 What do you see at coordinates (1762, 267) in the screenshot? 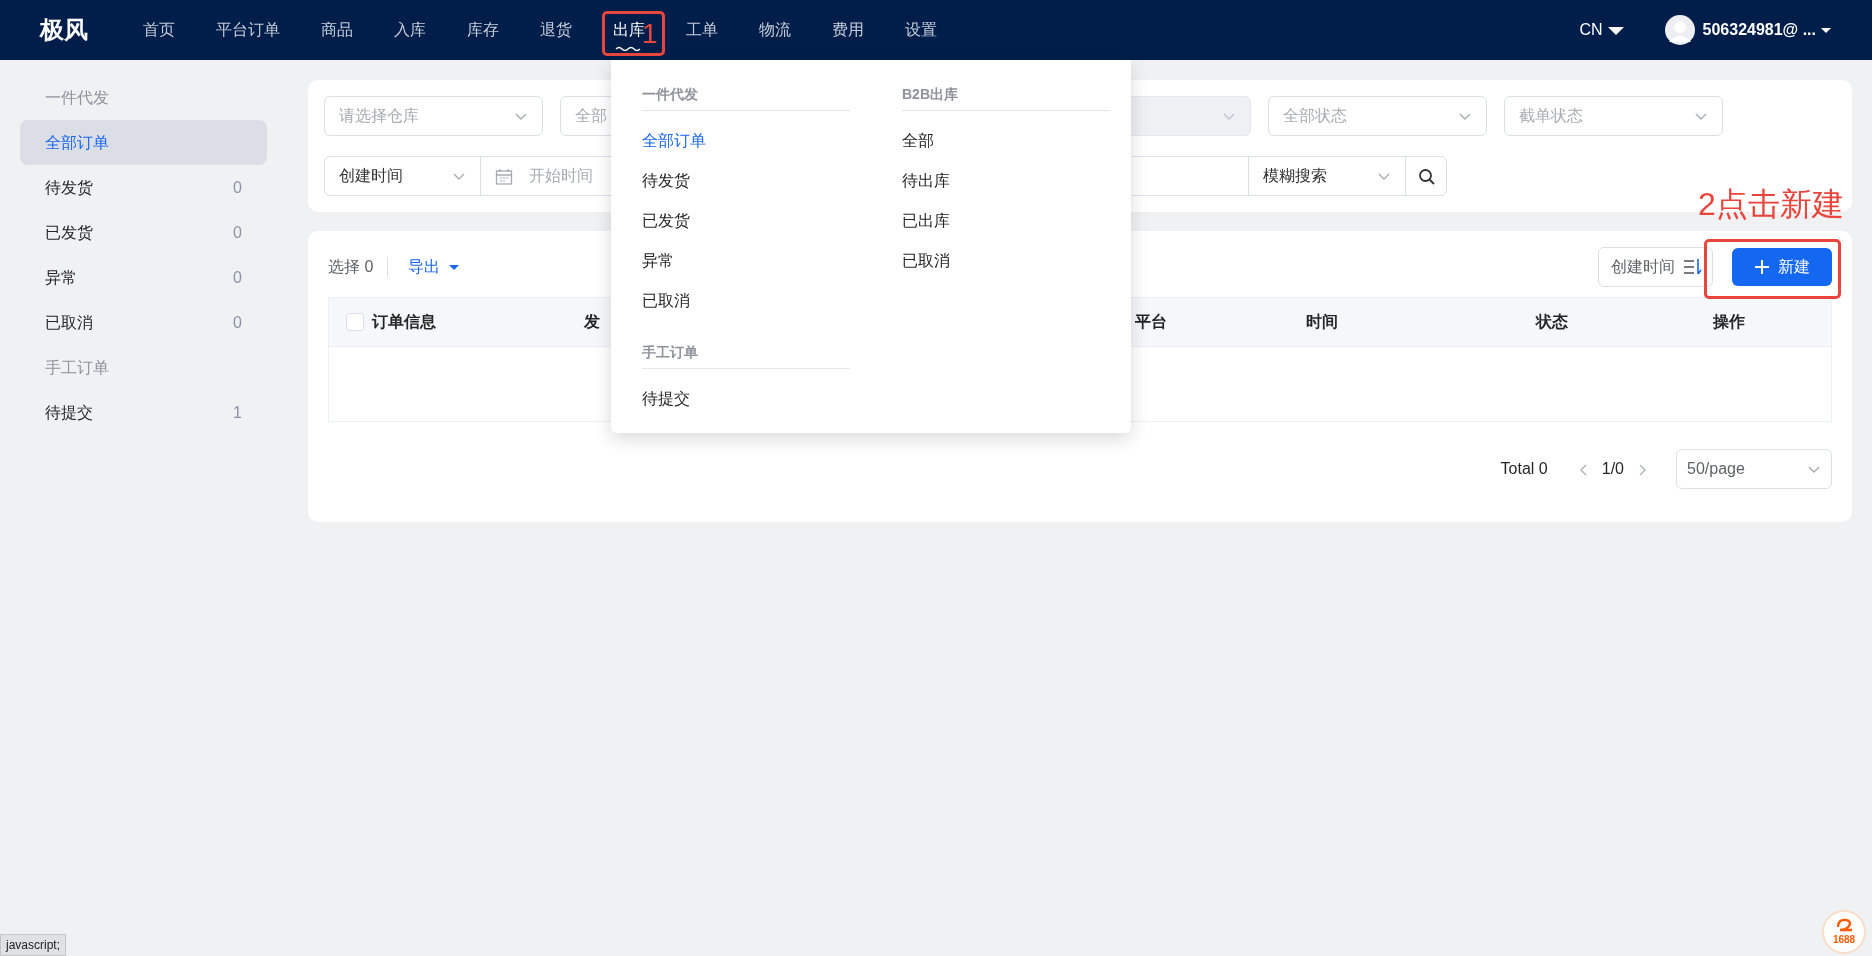
I see `plus-icon` at bounding box center [1762, 267].